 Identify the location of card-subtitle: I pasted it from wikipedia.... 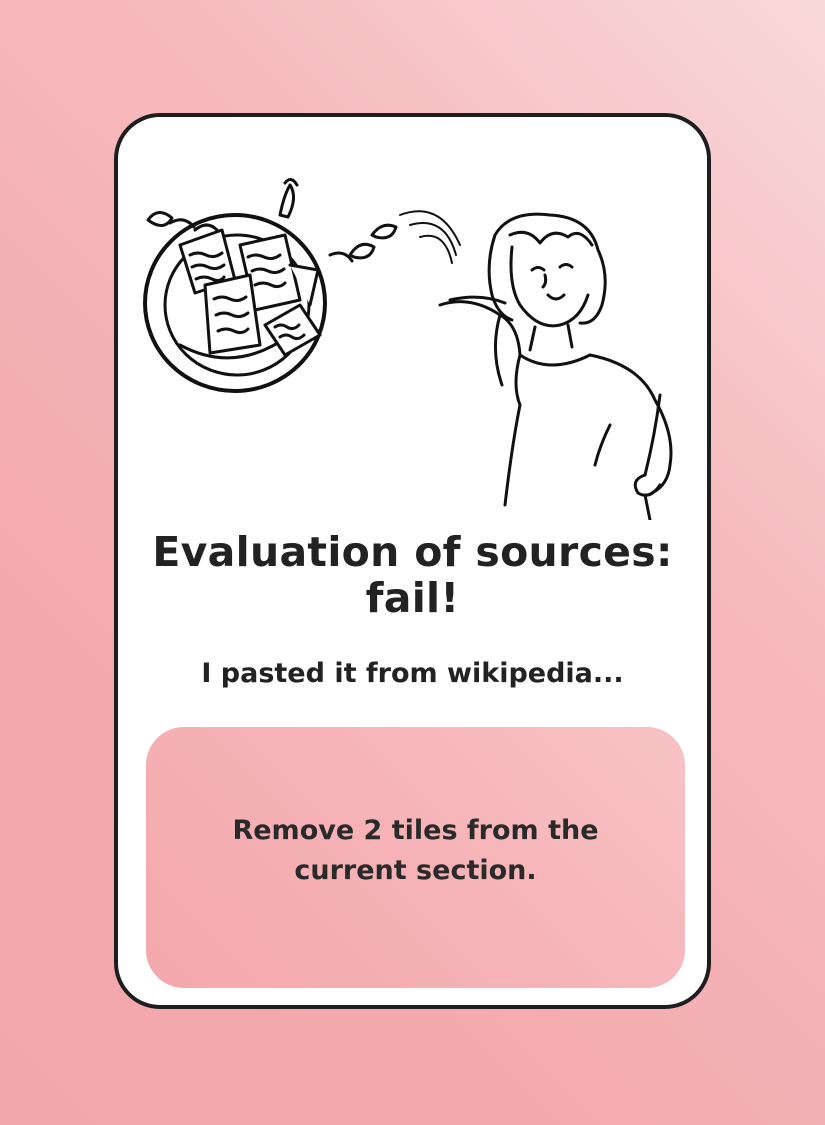
(412, 673).